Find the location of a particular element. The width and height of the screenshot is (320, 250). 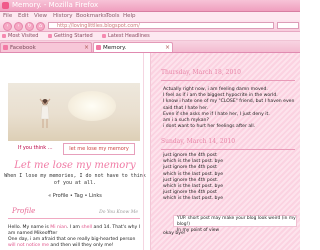

window-titlebar: Memory. - Mozilla Firefox is located at coordinates (150, 6).